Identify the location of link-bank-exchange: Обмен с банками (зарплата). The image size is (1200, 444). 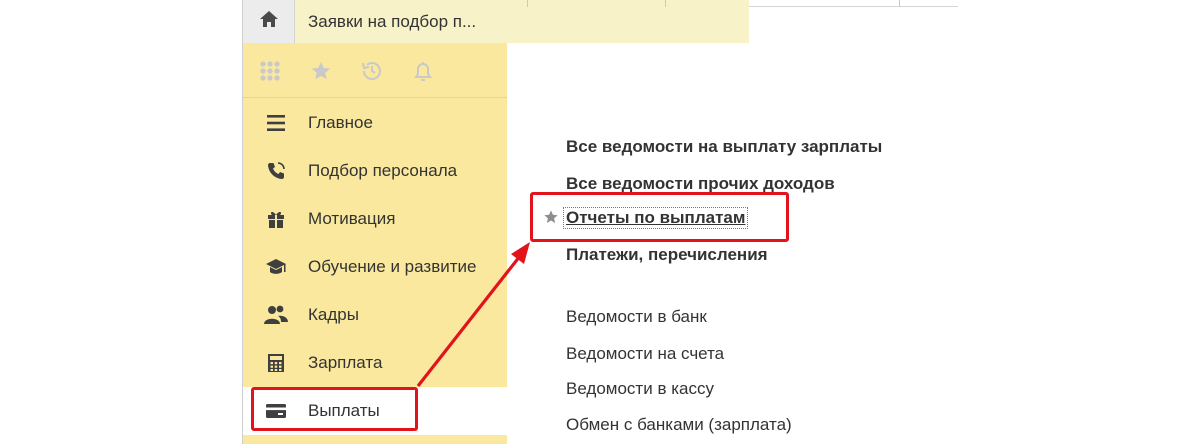
(679, 425).